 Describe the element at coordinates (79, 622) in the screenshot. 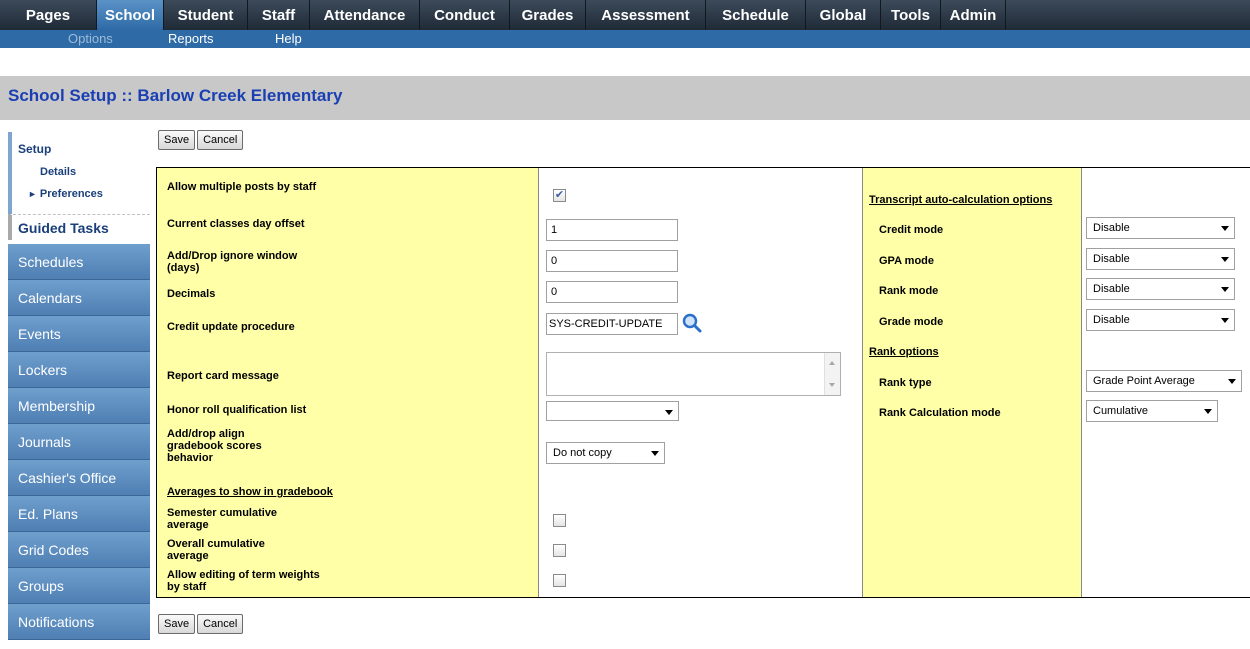

I see `sidebar-item-notifications: Notifications` at that location.